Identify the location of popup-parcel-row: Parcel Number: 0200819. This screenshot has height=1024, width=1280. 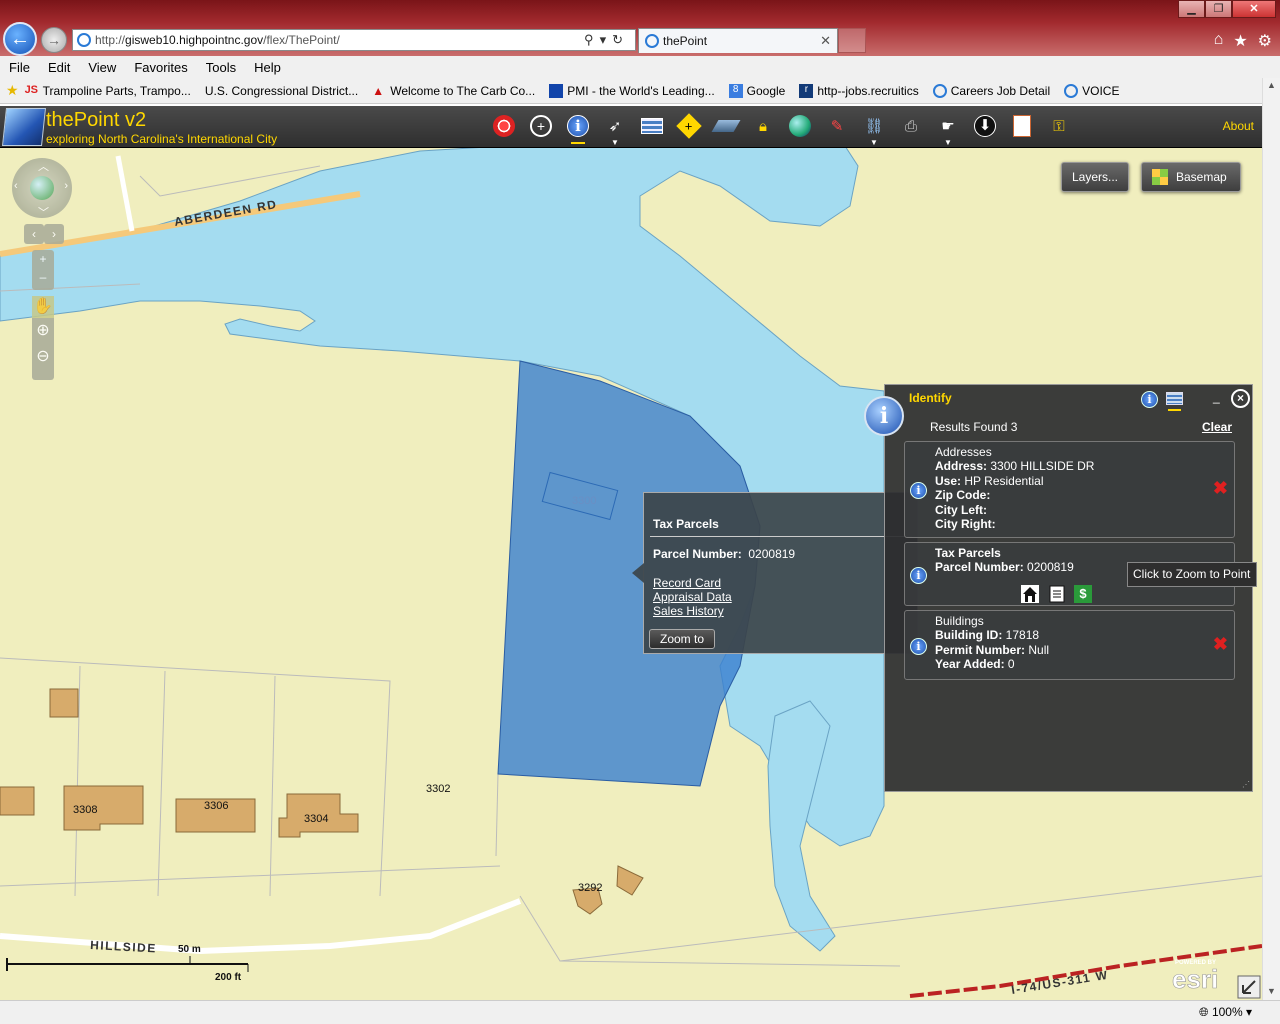
(724, 554).